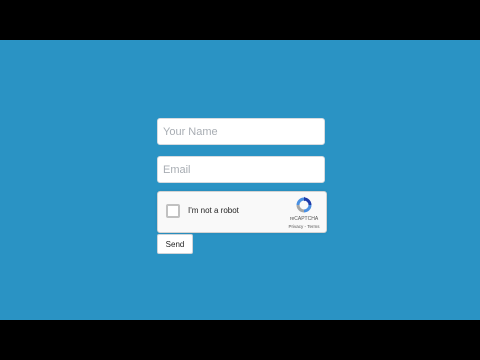  Describe the element at coordinates (313, 226) in the screenshot. I see `recaptcha-terms-link: Terms` at that location.